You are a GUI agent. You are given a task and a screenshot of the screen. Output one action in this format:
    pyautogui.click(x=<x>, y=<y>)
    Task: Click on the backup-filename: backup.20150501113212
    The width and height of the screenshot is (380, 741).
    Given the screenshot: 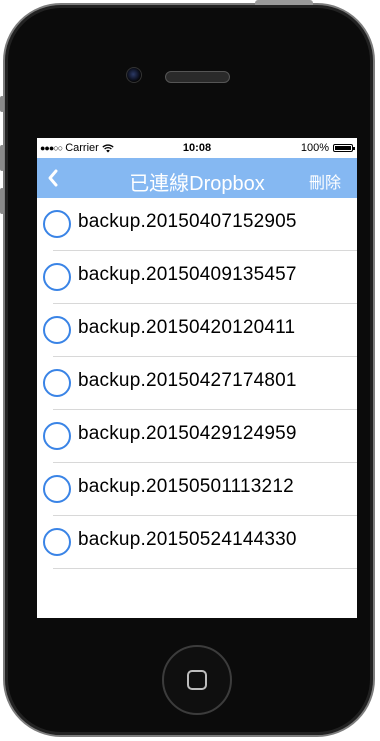 What is the action you would take?
    pyautogui.click(x=186, y=486)
    